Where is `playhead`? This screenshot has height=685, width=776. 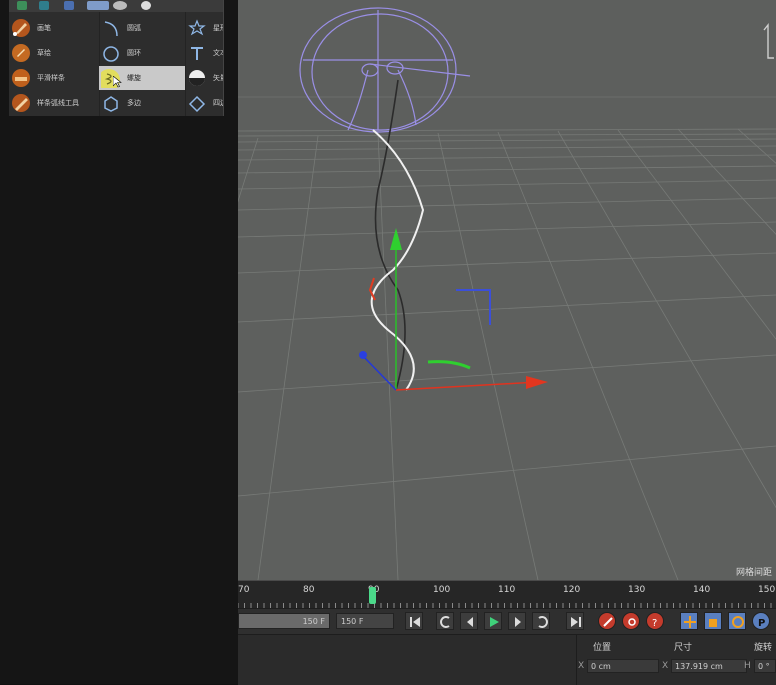 playhead is located at coordinates (372, 595).